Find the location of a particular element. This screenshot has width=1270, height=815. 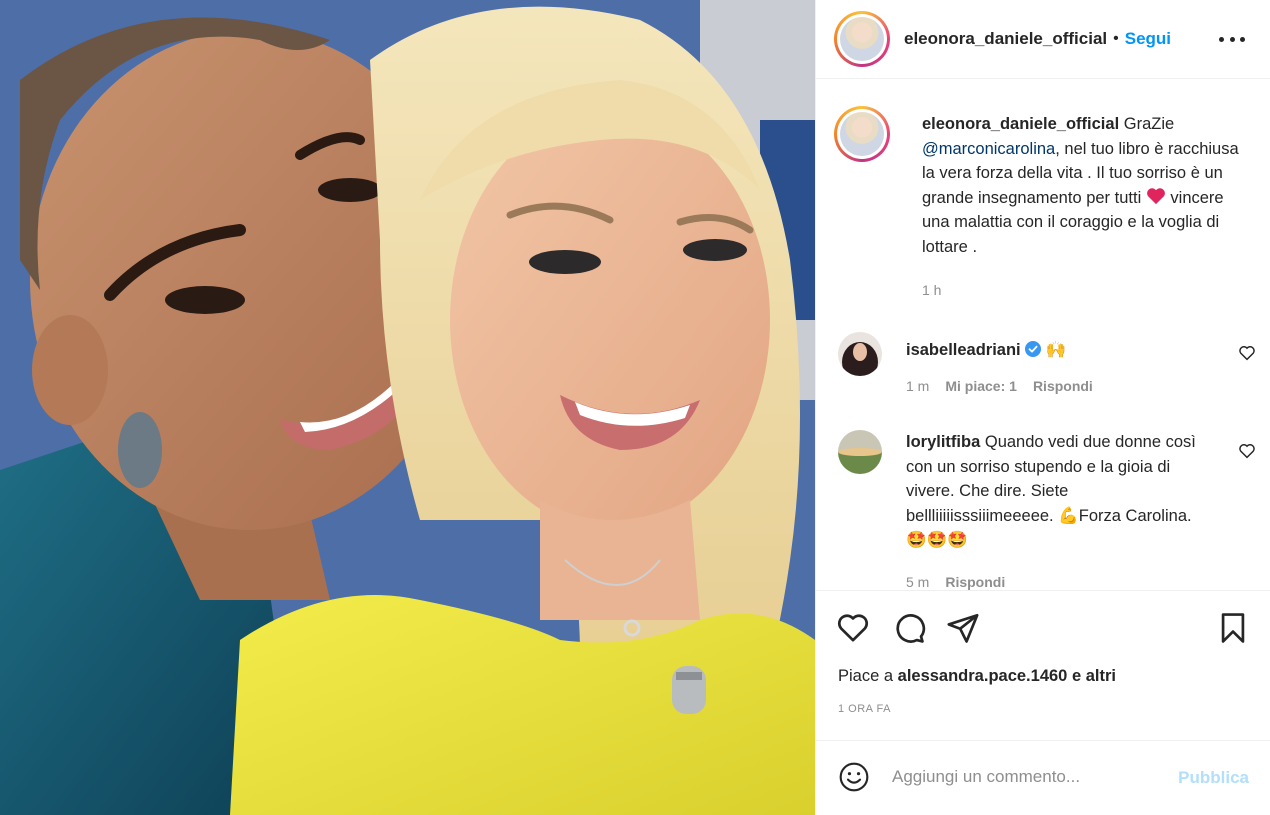

likes-summary: Piace a alessandra.pace.1460 e altri is located at coordinates (977, 676).